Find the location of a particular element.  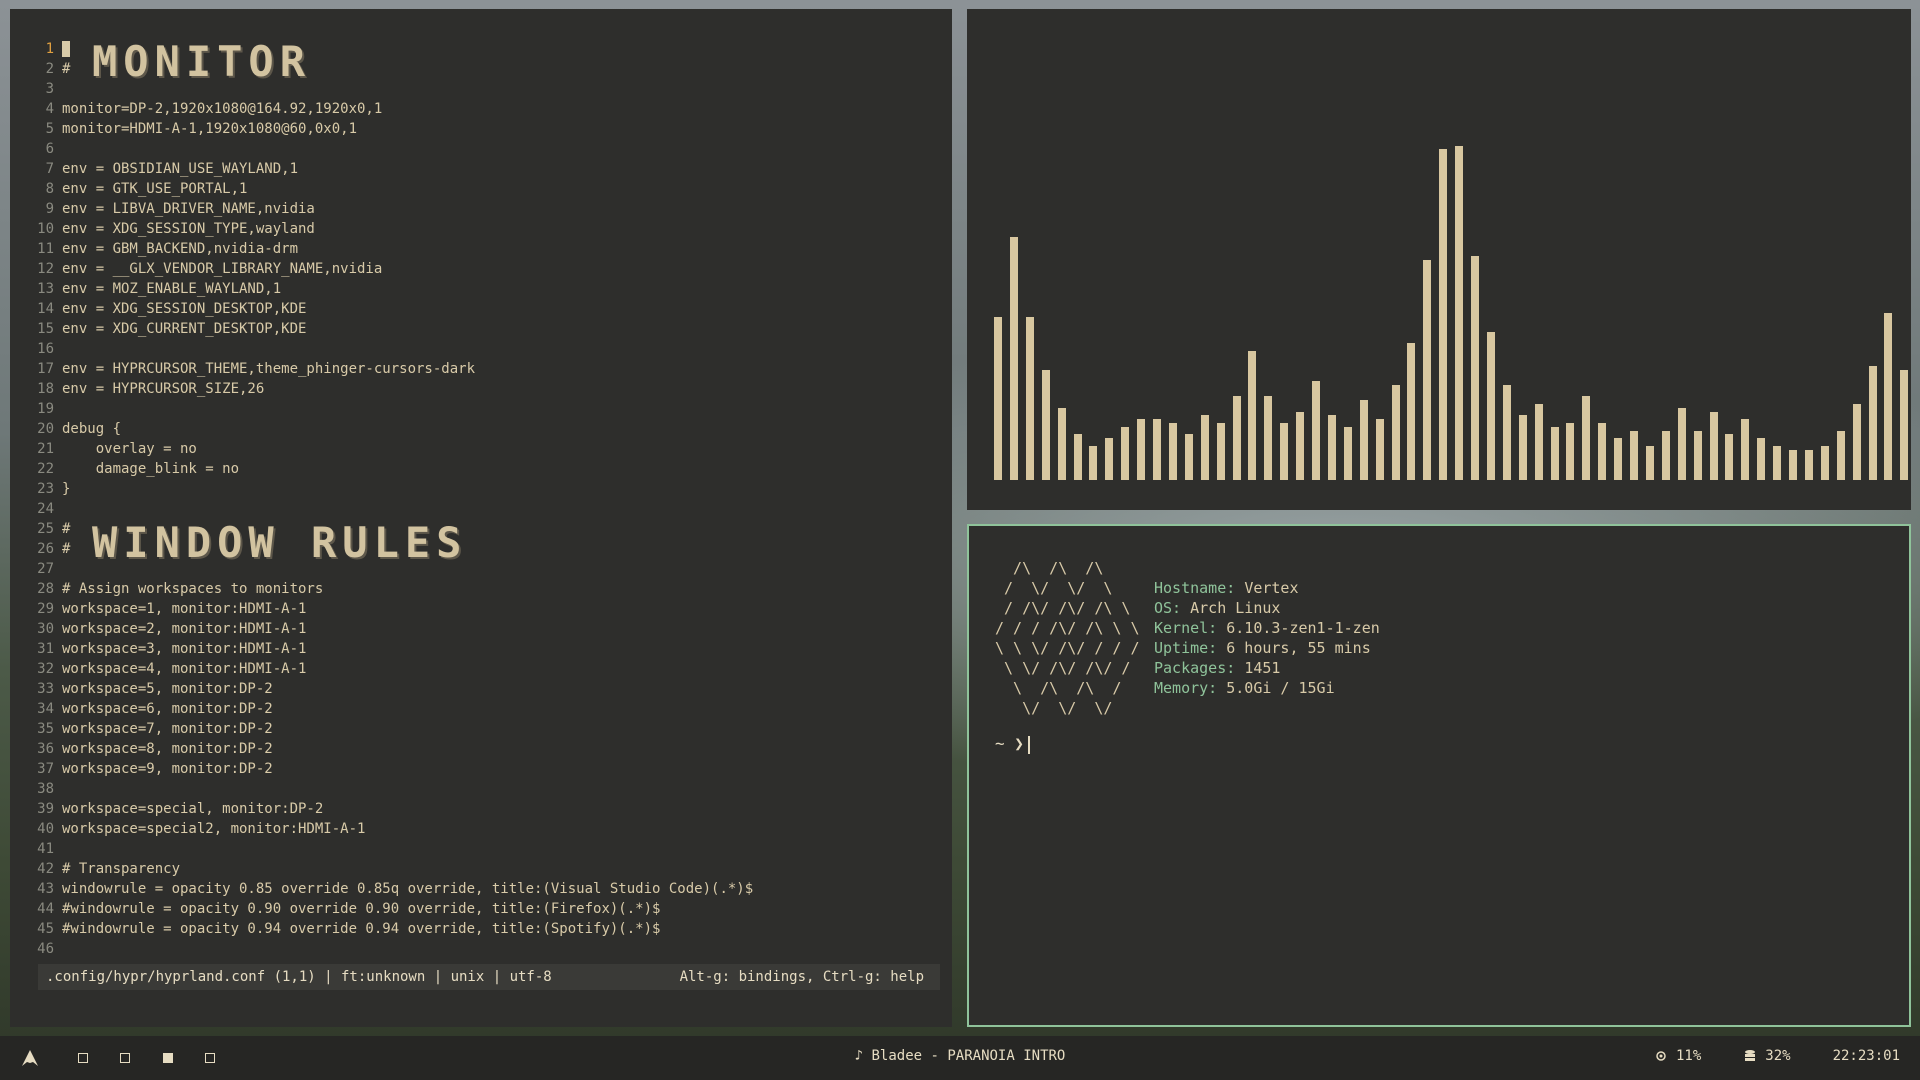

code-line: 33 workspace=5, monitor:DP-2 is located at coordinates (481, 689).